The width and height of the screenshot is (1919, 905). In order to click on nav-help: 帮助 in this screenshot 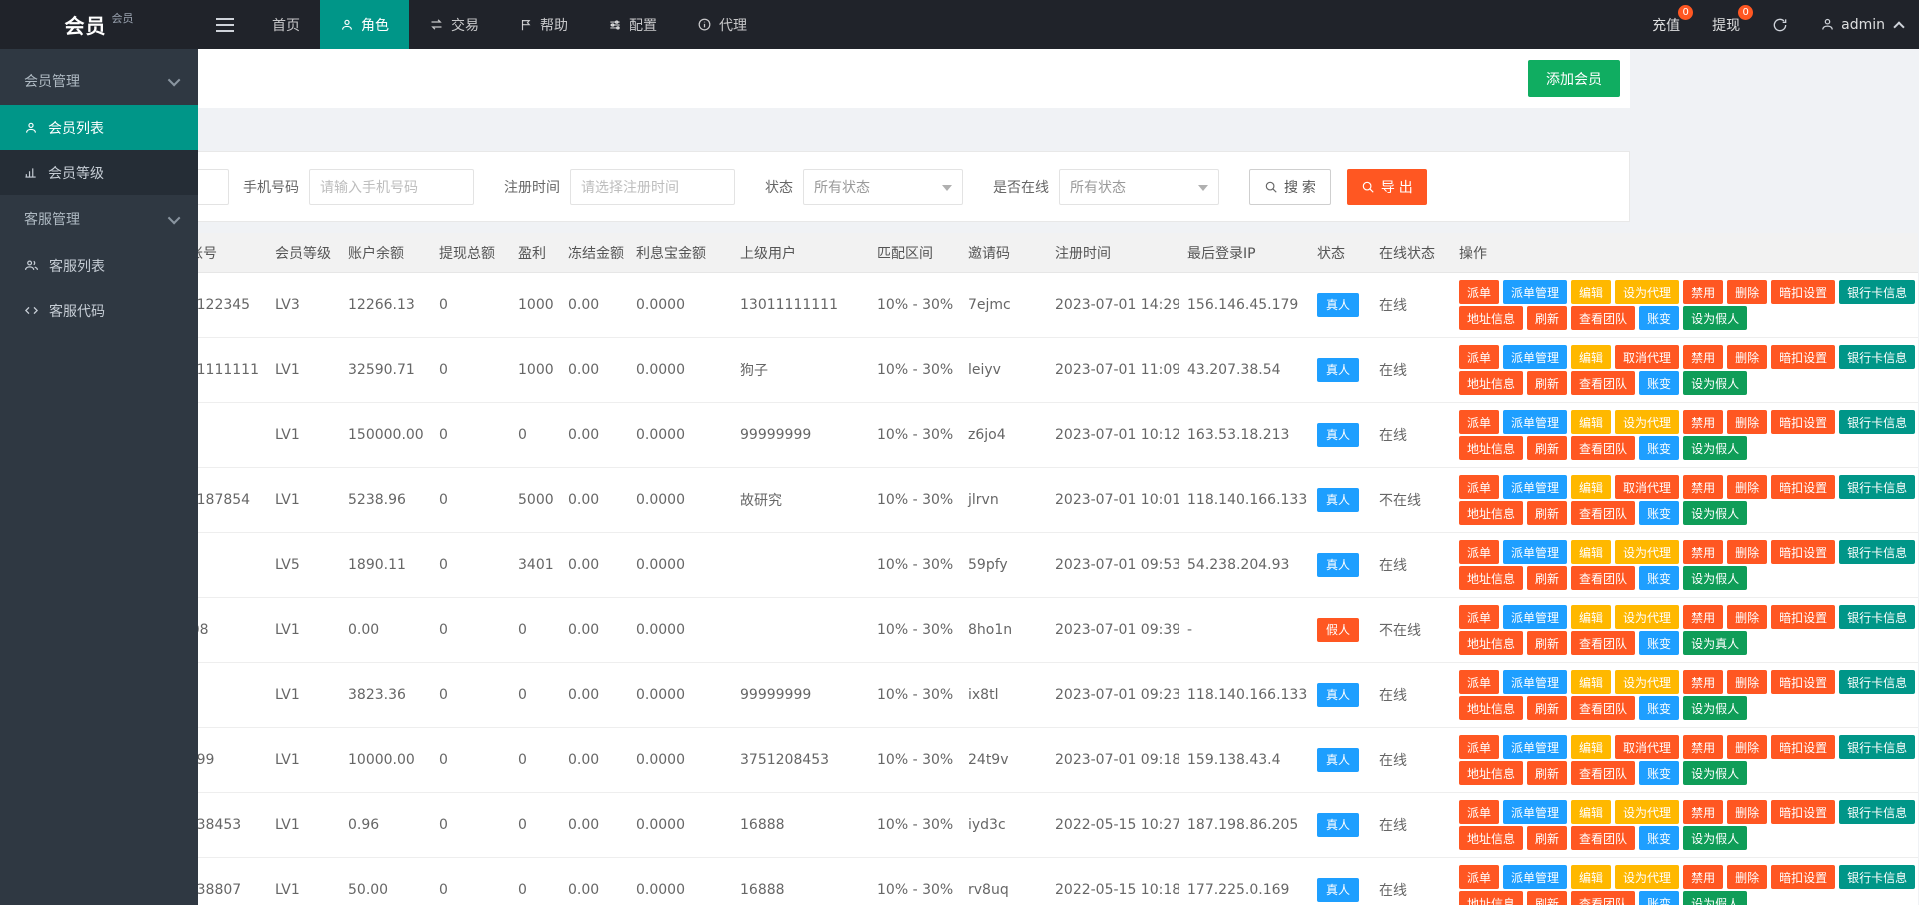, I will do `click(543, 24)`.